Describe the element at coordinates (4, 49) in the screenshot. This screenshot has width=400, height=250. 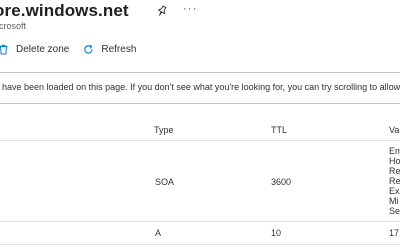
I see `trash-icon` at that location.